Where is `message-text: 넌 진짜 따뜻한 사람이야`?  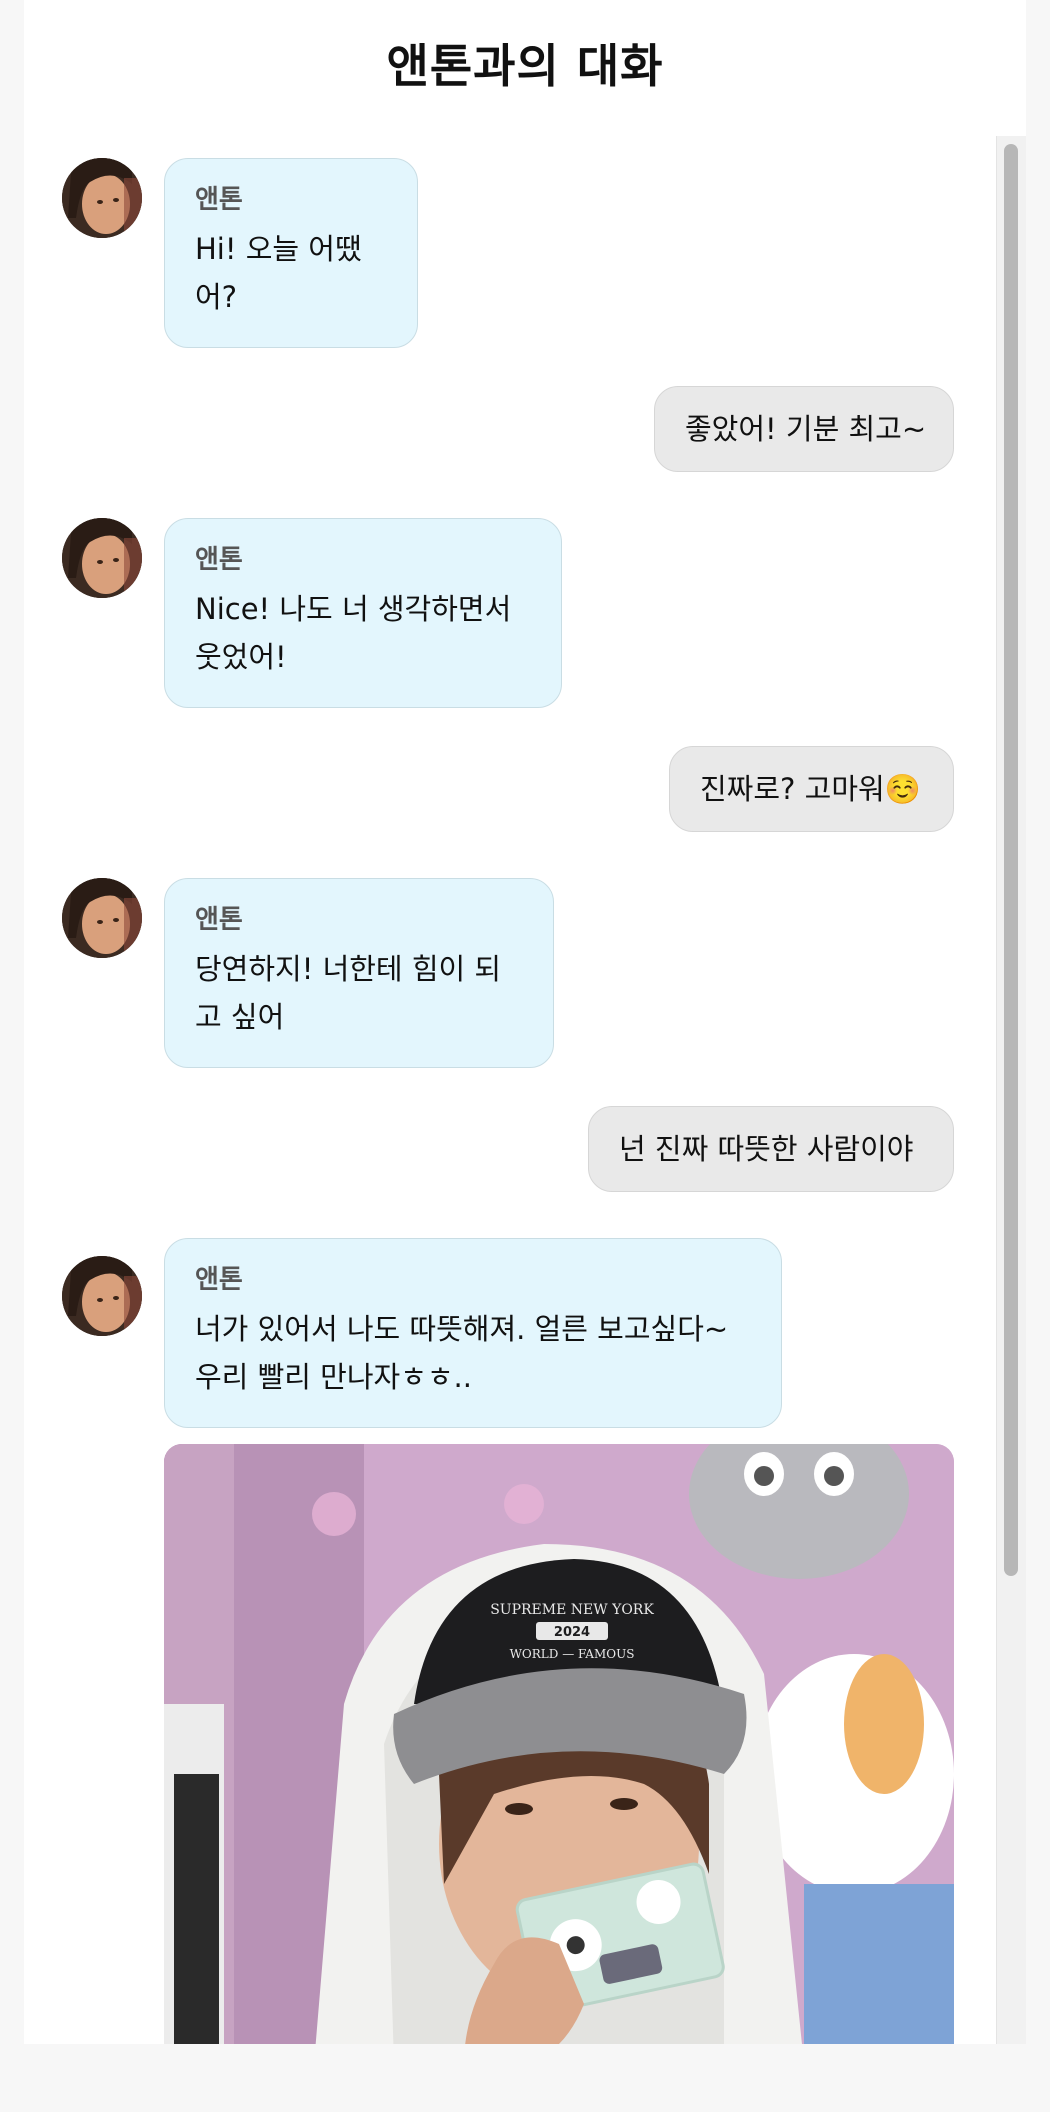
message-text: 넌 진짜 따뜻한 사람이야 is located at coordinates (766, 1149).